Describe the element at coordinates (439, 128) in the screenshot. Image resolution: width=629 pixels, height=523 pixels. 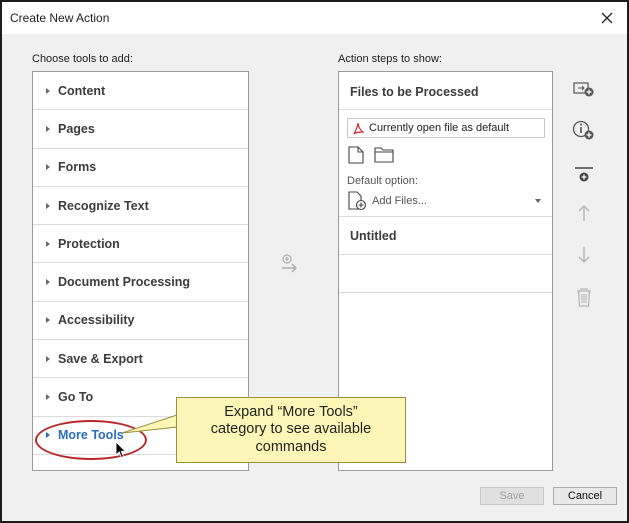
I see `file-source-value: Currently open file as default` at that location.